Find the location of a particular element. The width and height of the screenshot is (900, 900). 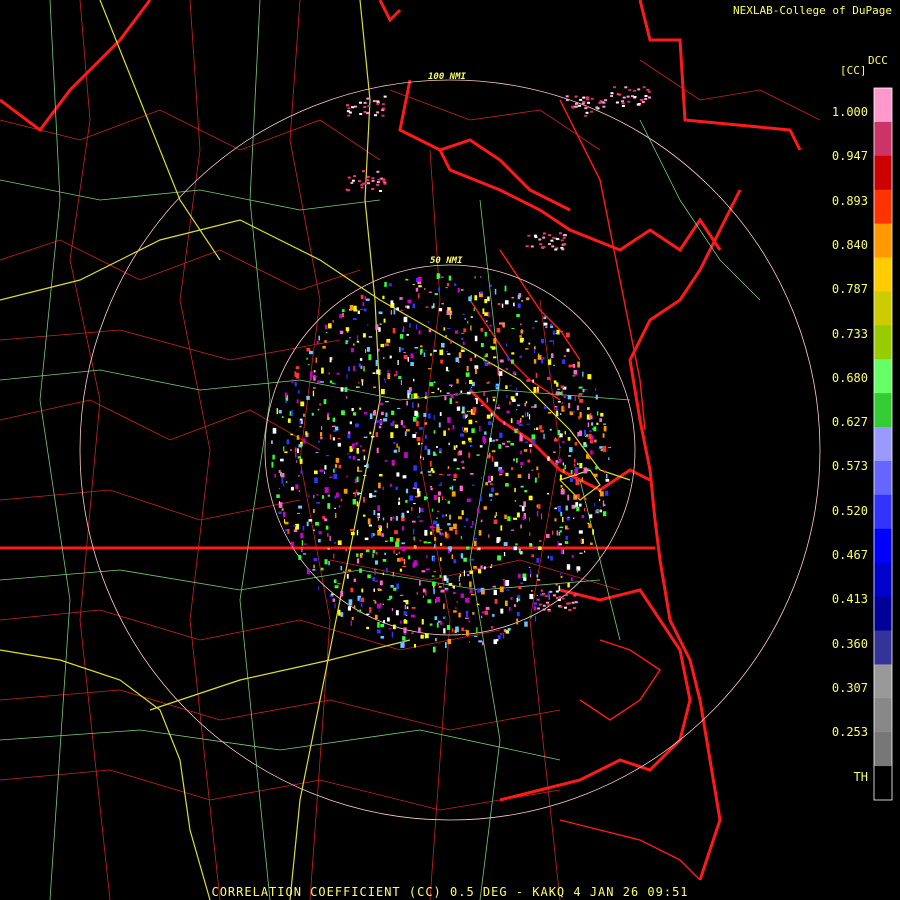

color-scale-swatch is located at coordinates (883, 308).